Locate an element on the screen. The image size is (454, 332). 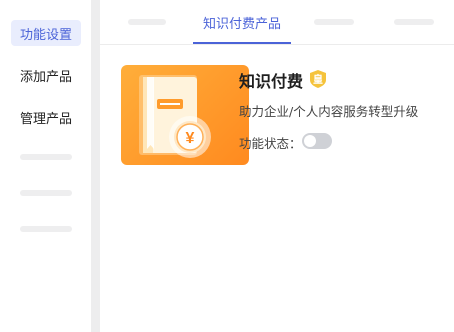
sidebar-item-manage-products: 管理产品 is located at coordinates (46, 117).